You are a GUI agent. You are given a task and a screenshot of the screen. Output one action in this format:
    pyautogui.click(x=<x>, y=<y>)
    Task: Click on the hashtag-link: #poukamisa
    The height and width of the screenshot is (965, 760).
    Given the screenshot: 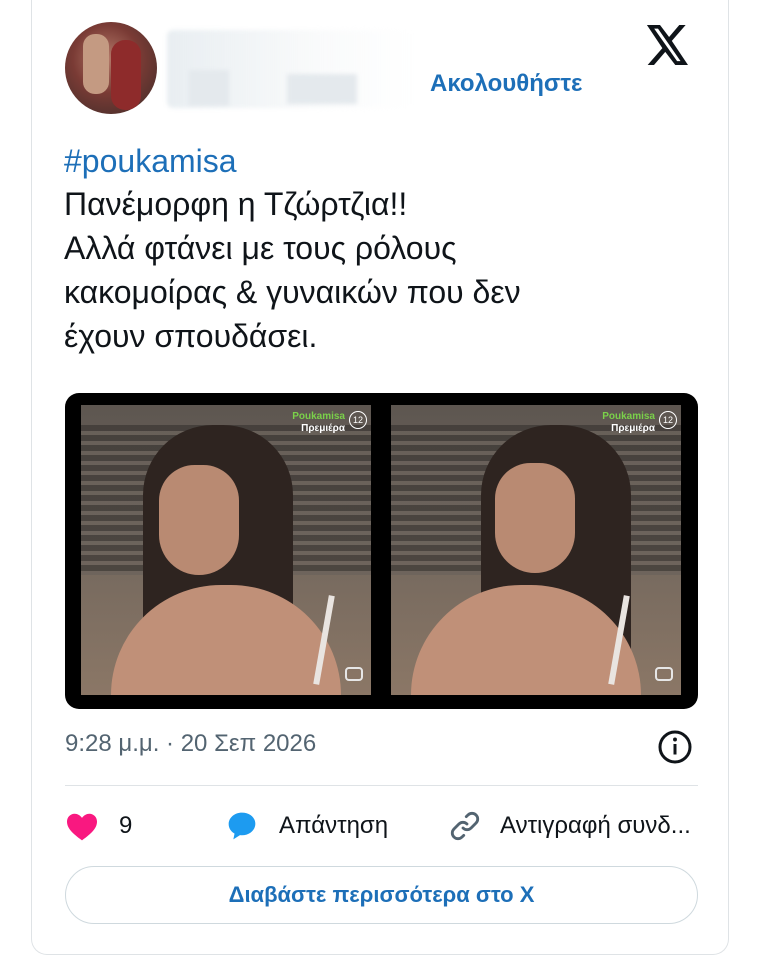 What is the action you would take?
    pyautogui.click(x=384, y=161)
    